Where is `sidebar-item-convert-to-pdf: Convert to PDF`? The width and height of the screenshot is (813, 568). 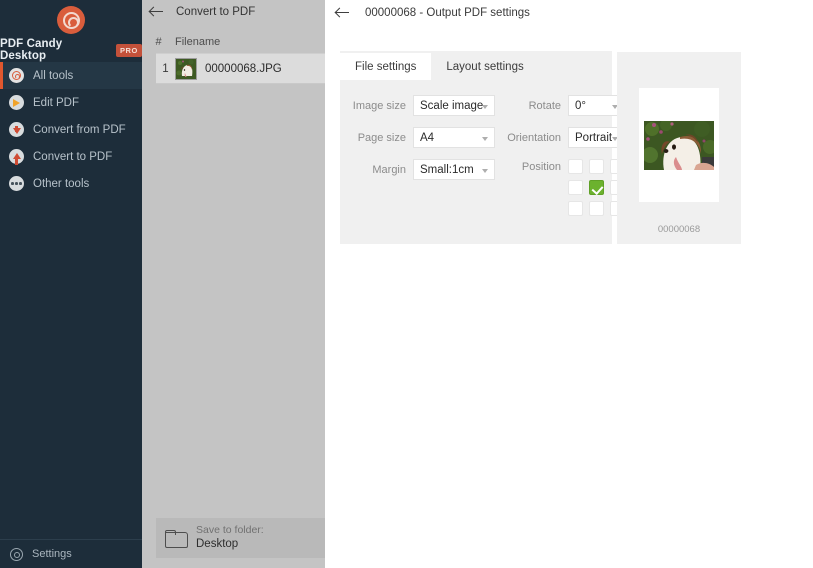 sidebar-item-convert-to-pdf: Convert to PDF is located at coordinates (71, 156).